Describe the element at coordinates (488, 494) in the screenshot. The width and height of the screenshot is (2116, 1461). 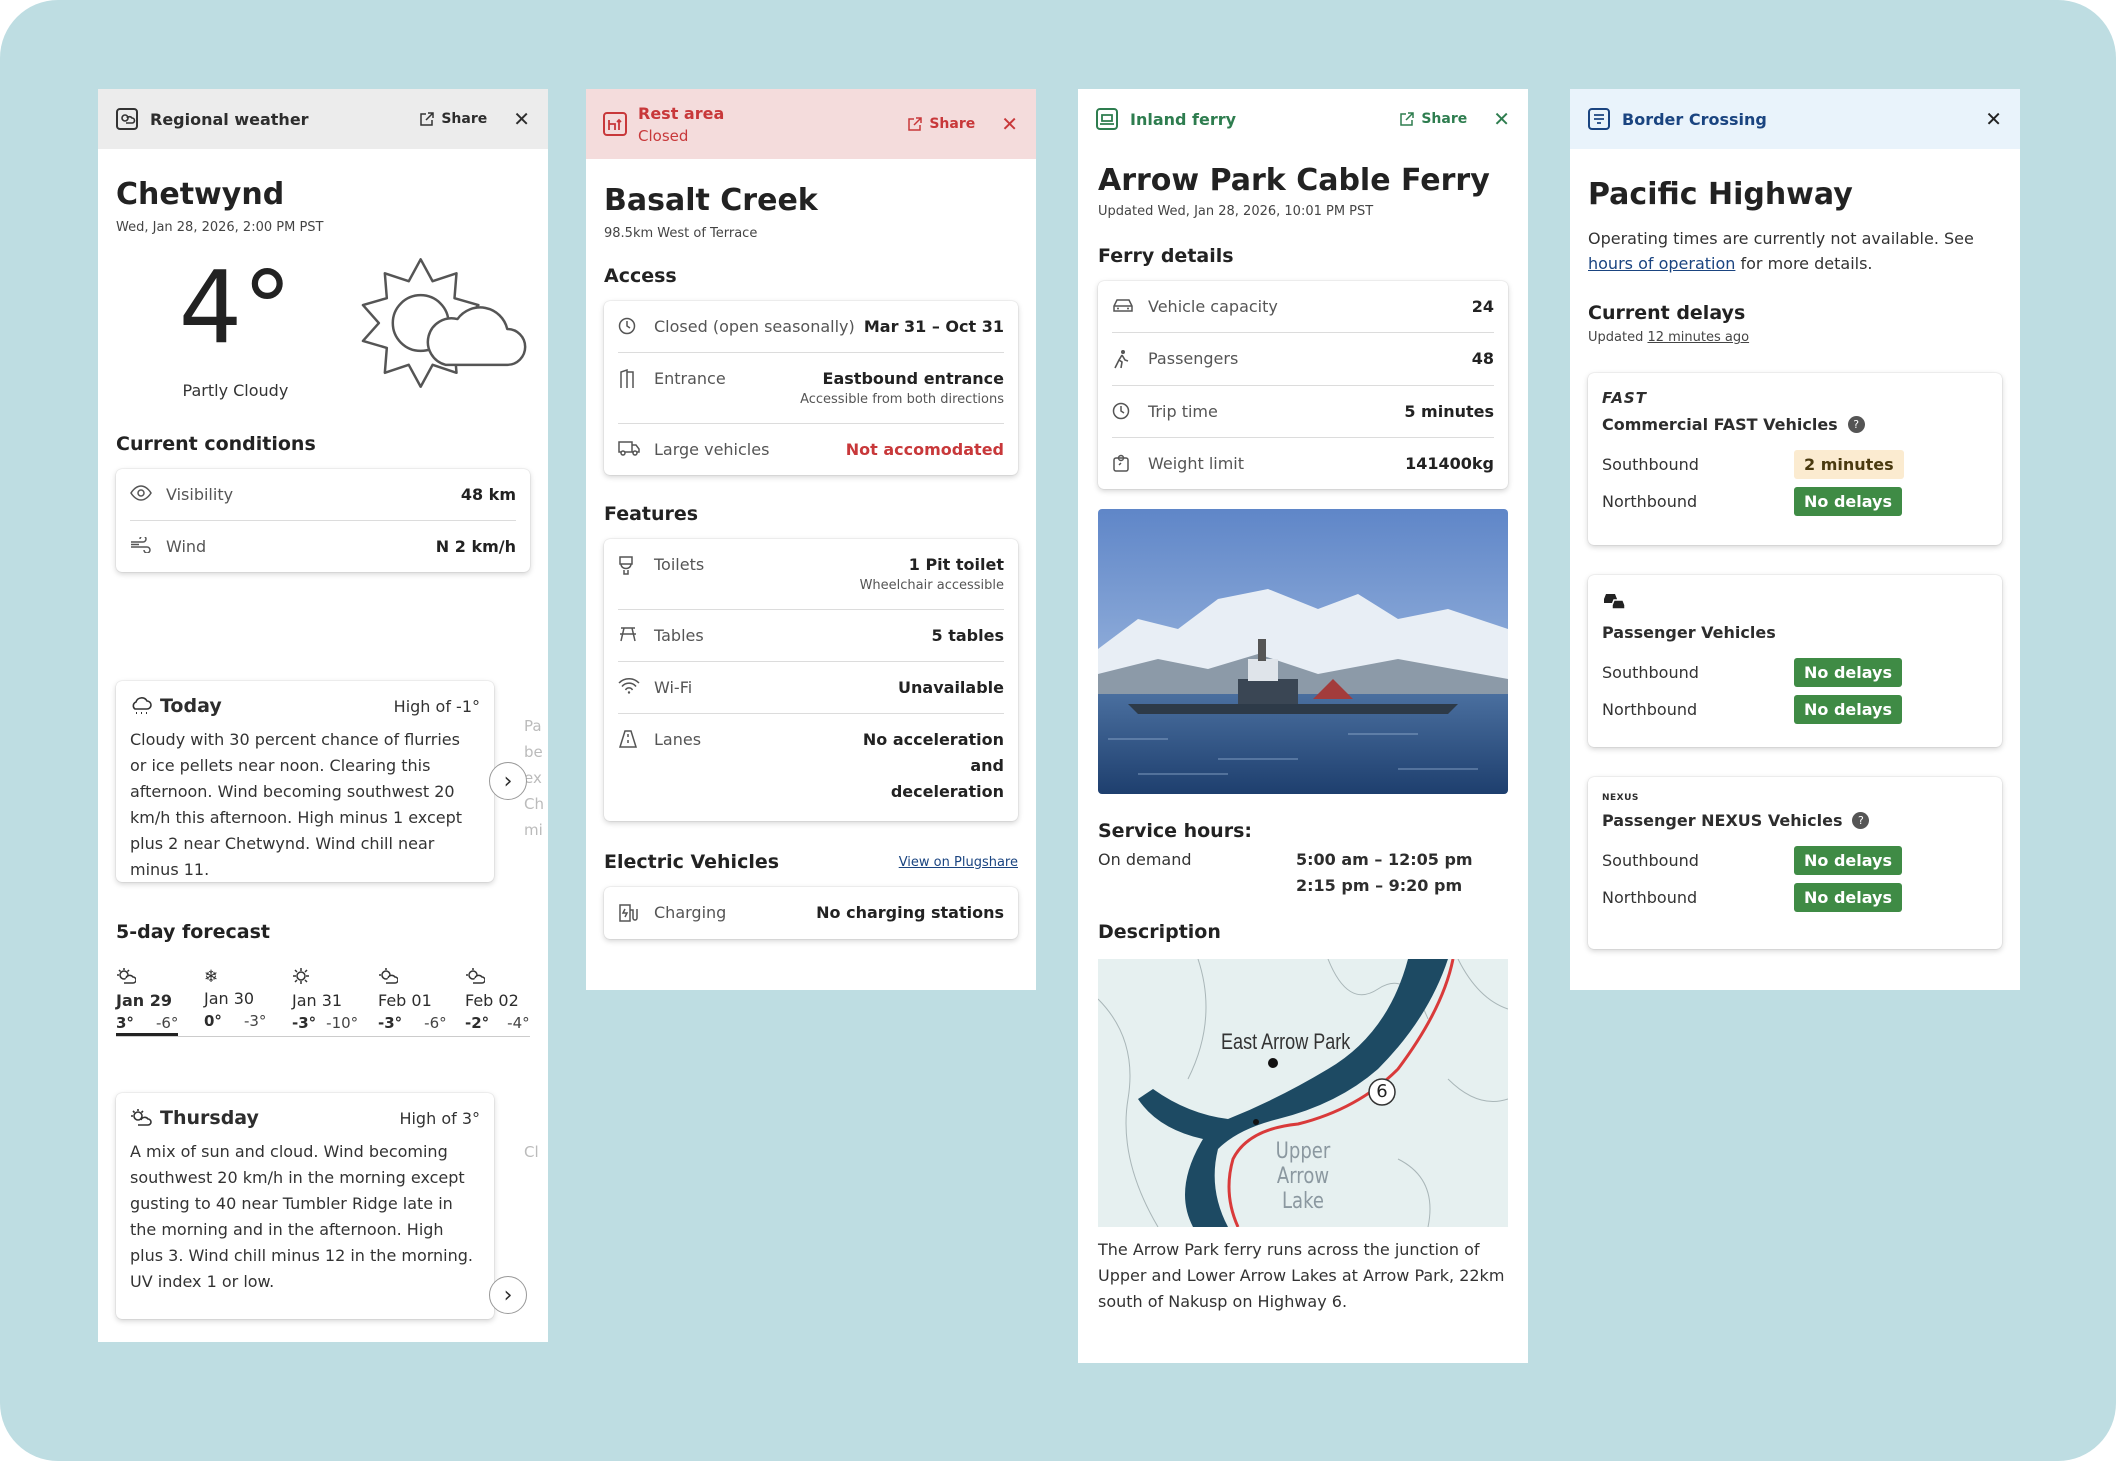
I see `visibility-value: 48 km` at that location.